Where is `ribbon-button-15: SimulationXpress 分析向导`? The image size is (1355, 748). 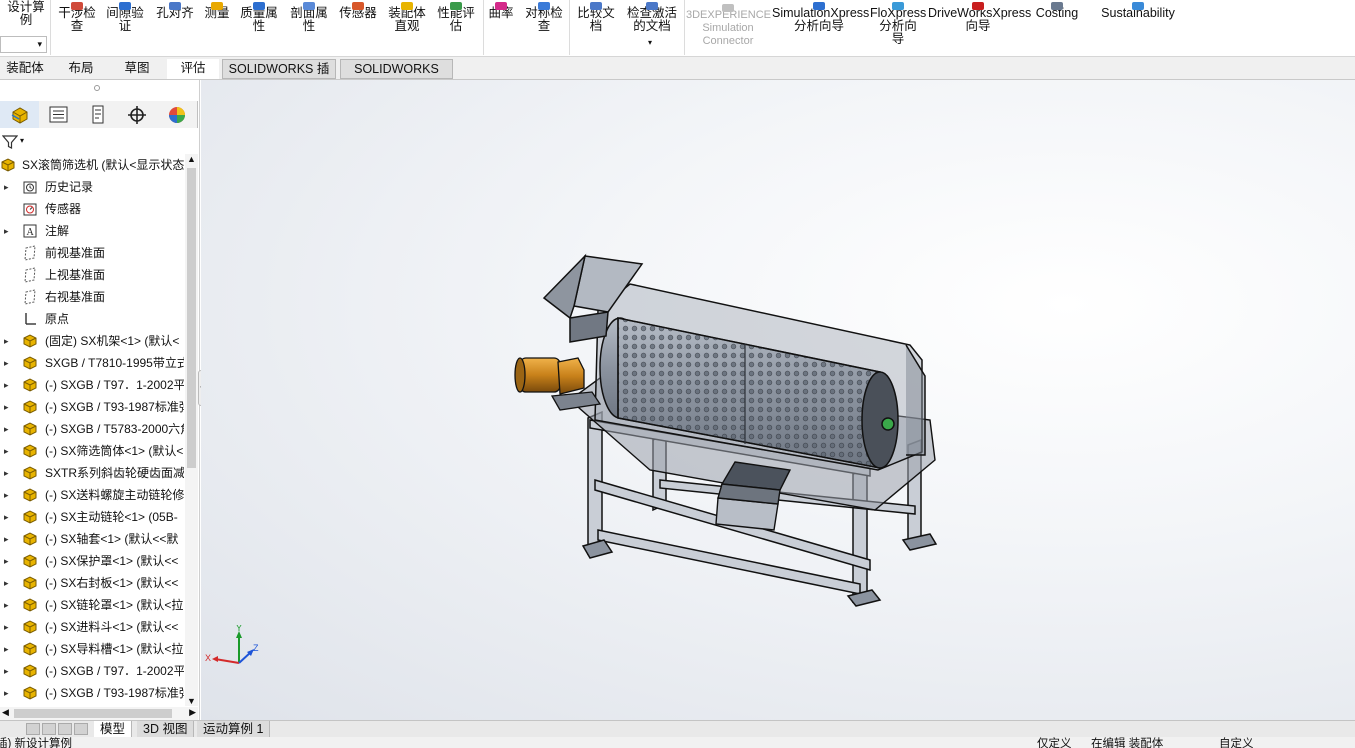 ribbon-button-15: SimulationXpress 分析向导 is located at coordinates (820, 17).